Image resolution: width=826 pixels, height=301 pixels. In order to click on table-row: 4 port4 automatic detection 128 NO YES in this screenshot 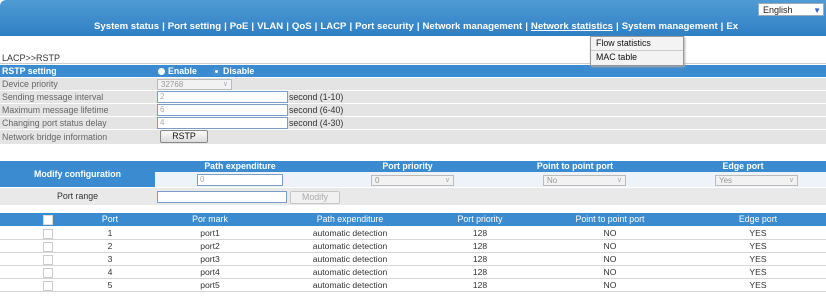, I will do `click(413, 272)`.